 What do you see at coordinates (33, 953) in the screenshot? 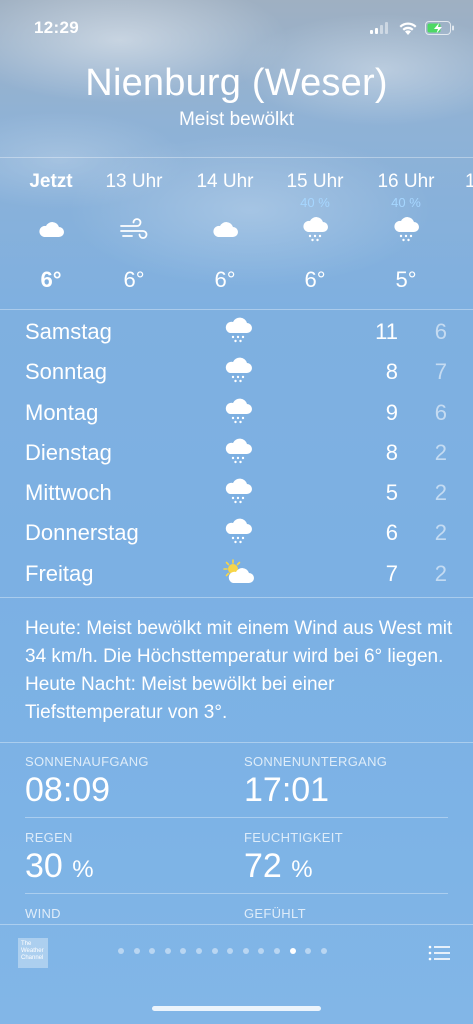
I see `weather-channel-logo: The Weather Channel` at bounding box center [33, 953].